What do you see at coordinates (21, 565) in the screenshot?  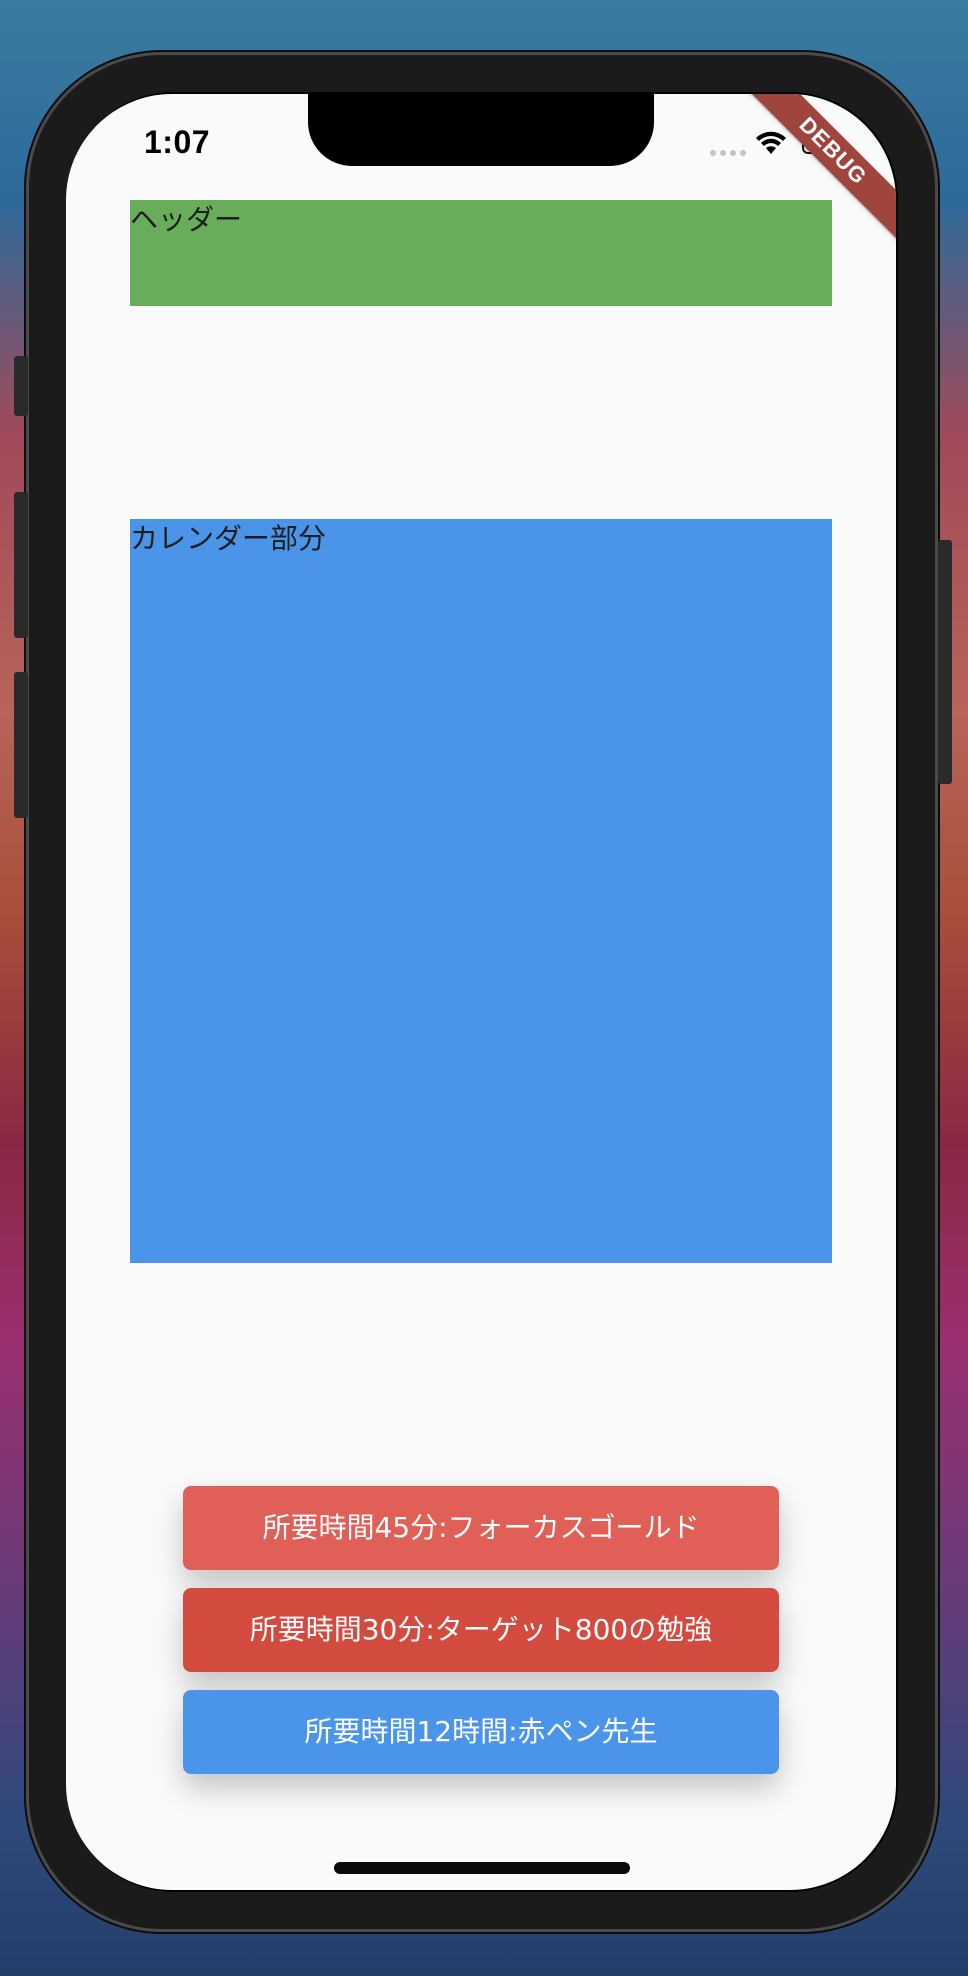 I see `volume-up-button` at bounding box center [21, 565].